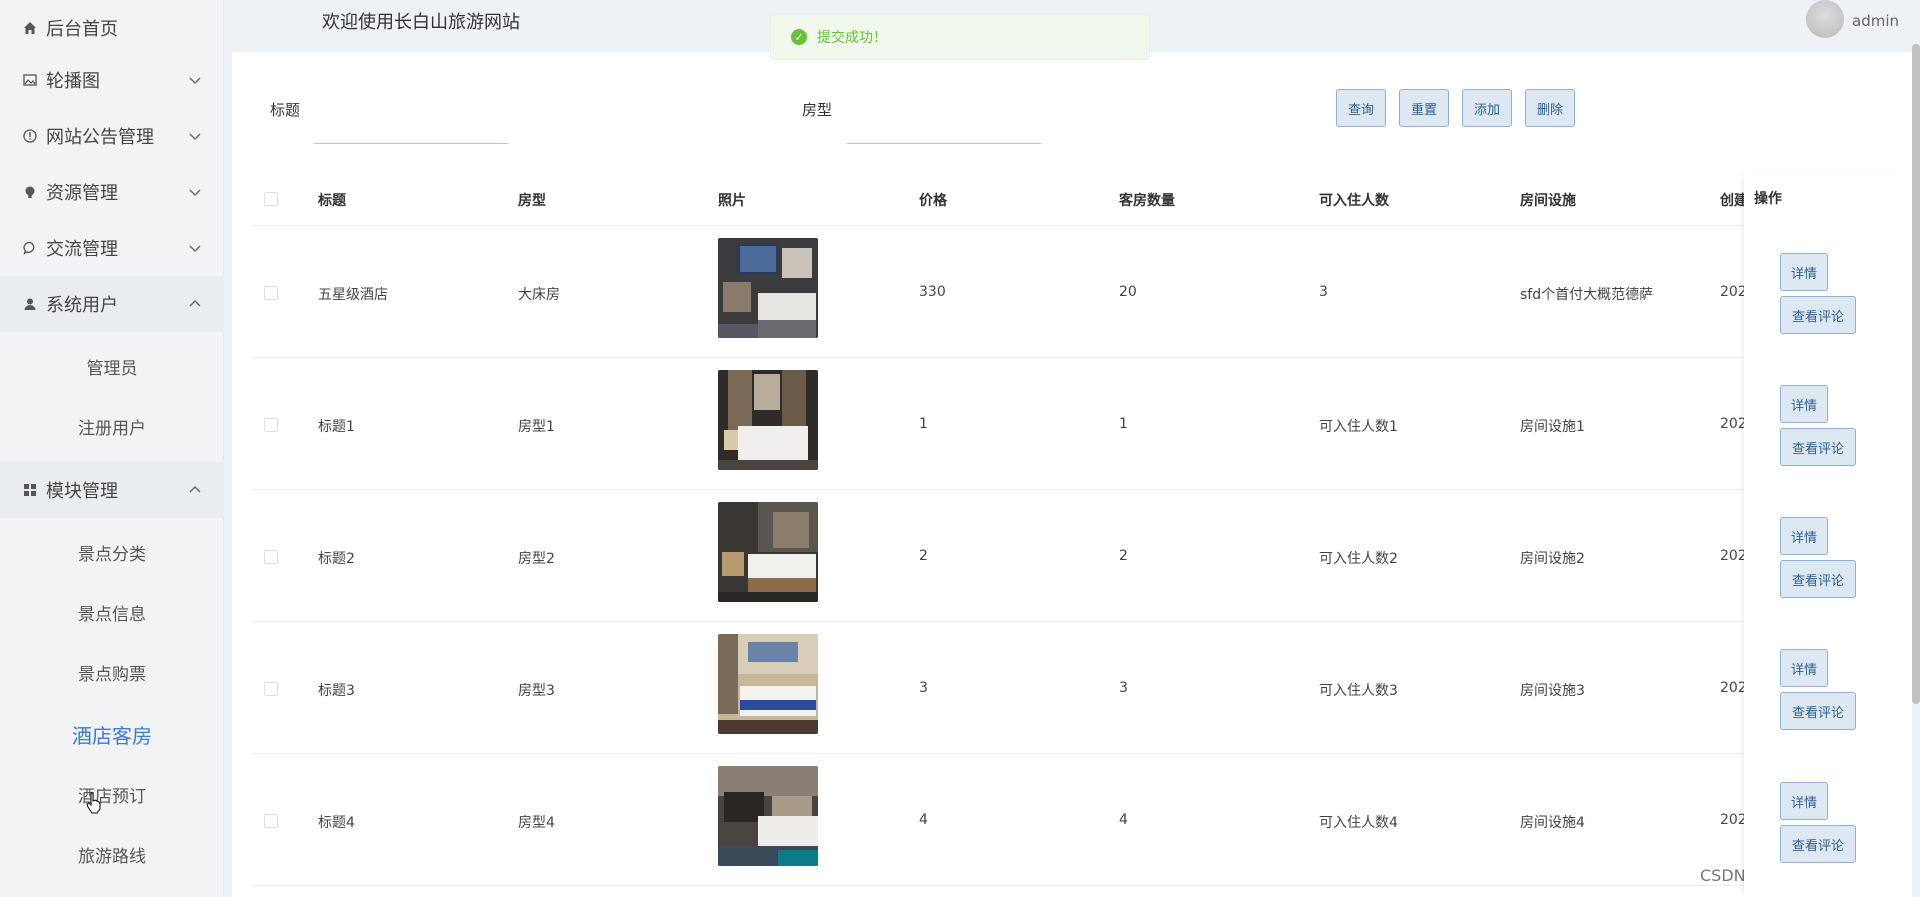 The image size is (1920, 897). What do you see at coordinates (82, 305) in the screenshot?
I see `menu-system-user-label: 系统用户` at bounding box center [82, 305].